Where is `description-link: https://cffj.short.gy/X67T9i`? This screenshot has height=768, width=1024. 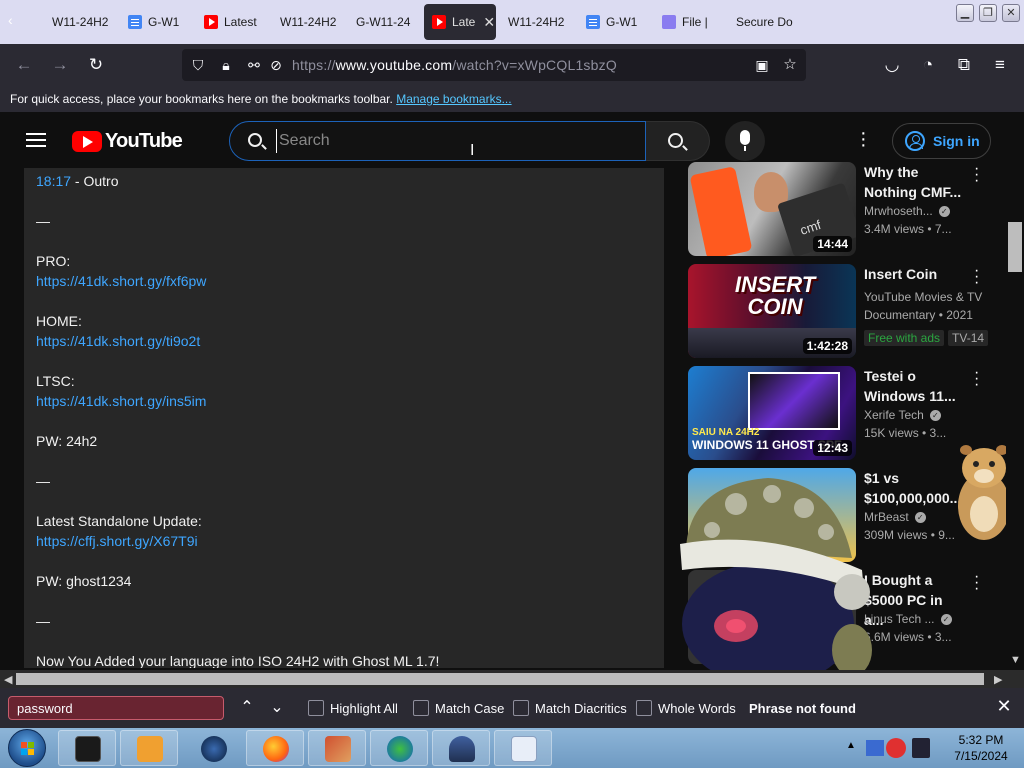
description-link: https://cffj.short.gy/X67T9i is located at coordinates (117, 541).